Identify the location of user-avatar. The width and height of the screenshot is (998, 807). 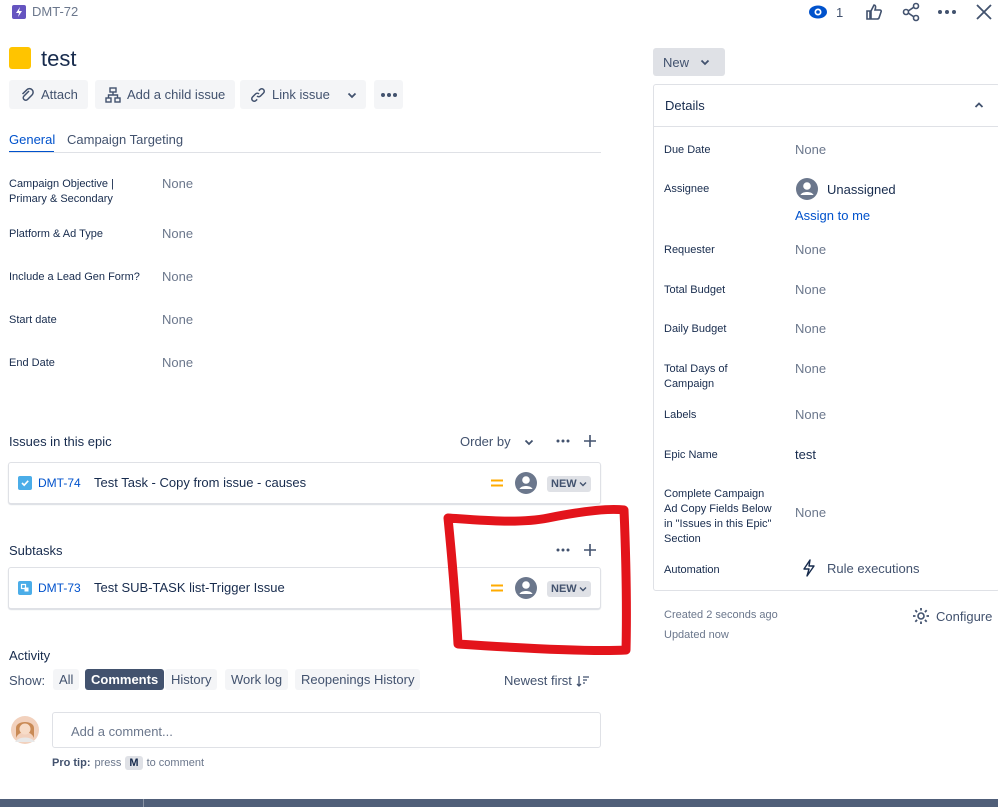
(25, 730).